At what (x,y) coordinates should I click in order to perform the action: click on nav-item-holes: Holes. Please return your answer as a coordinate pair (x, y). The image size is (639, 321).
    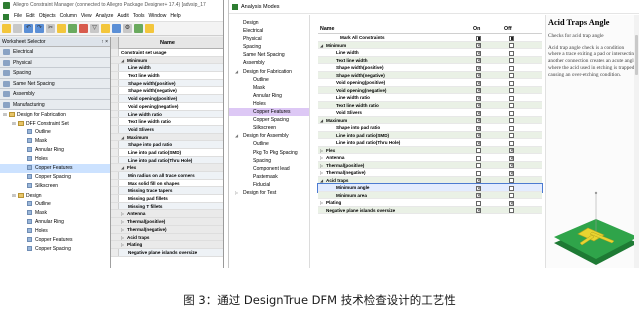
    Looking at the image, I should click on (269, 104).